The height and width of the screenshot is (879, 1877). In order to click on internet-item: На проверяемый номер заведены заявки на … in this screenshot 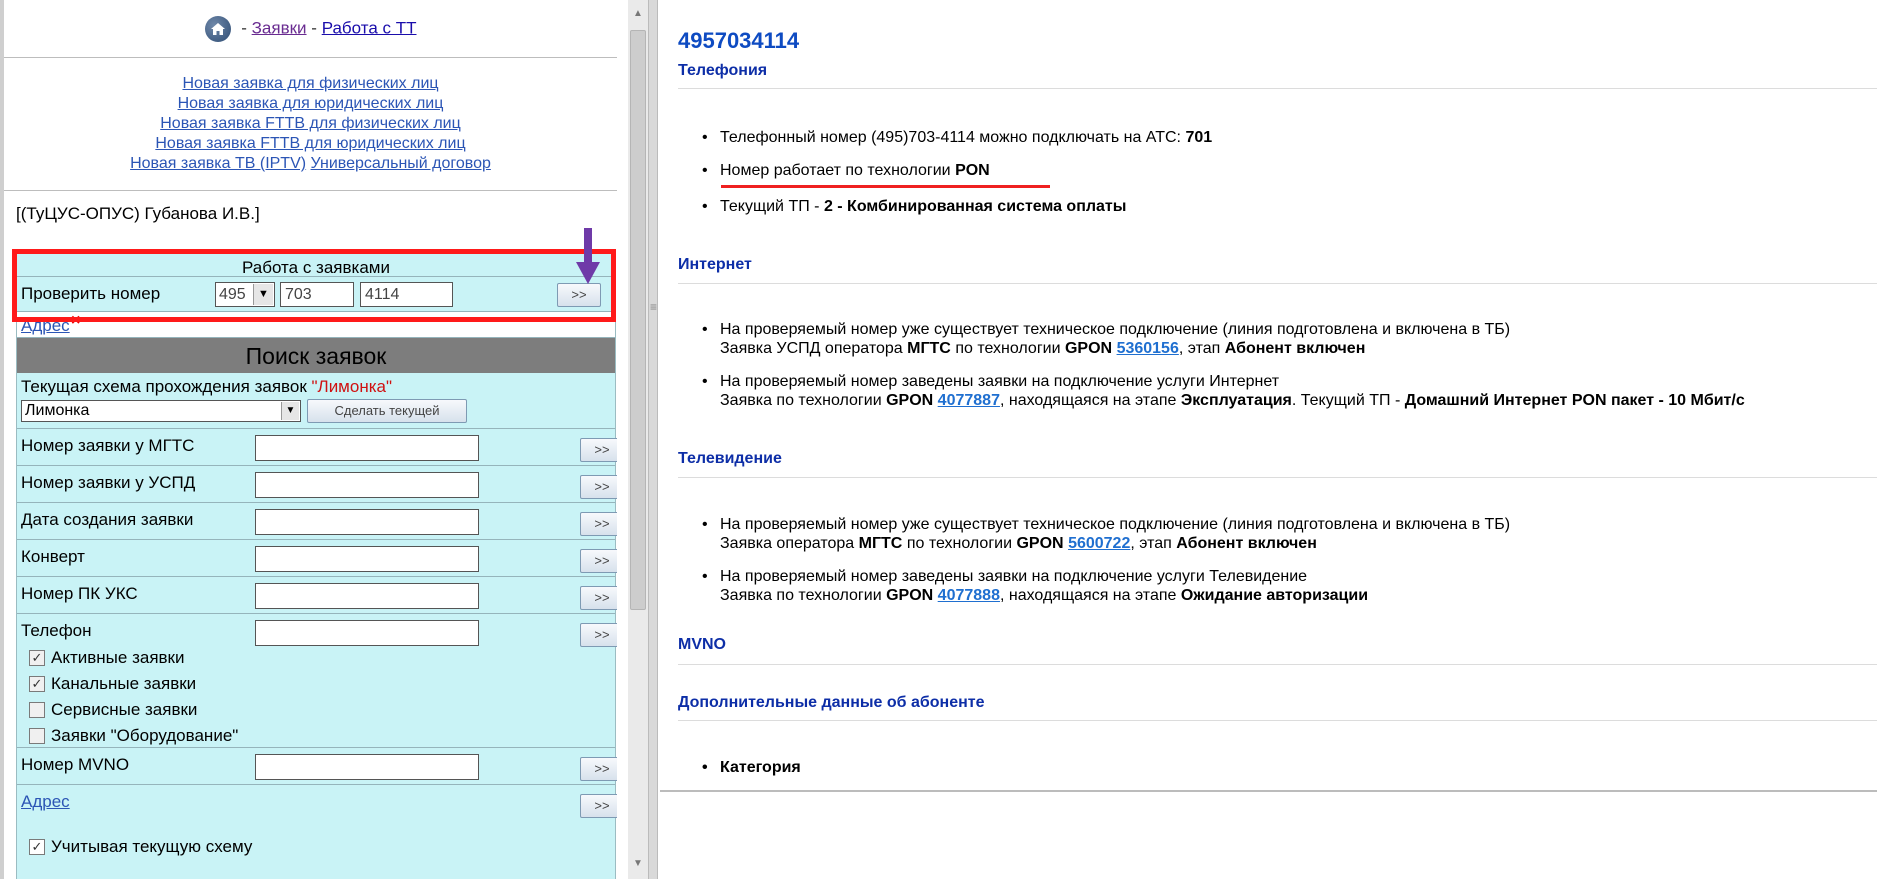, I will do `click(1223, 391)`.